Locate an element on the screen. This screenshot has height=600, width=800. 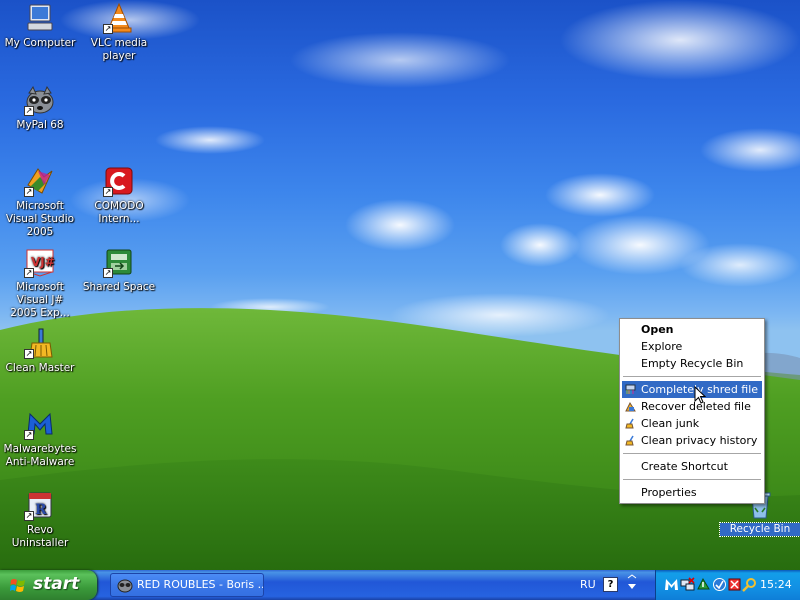
language-bar-options-icon is located at coordinates (632, 584).